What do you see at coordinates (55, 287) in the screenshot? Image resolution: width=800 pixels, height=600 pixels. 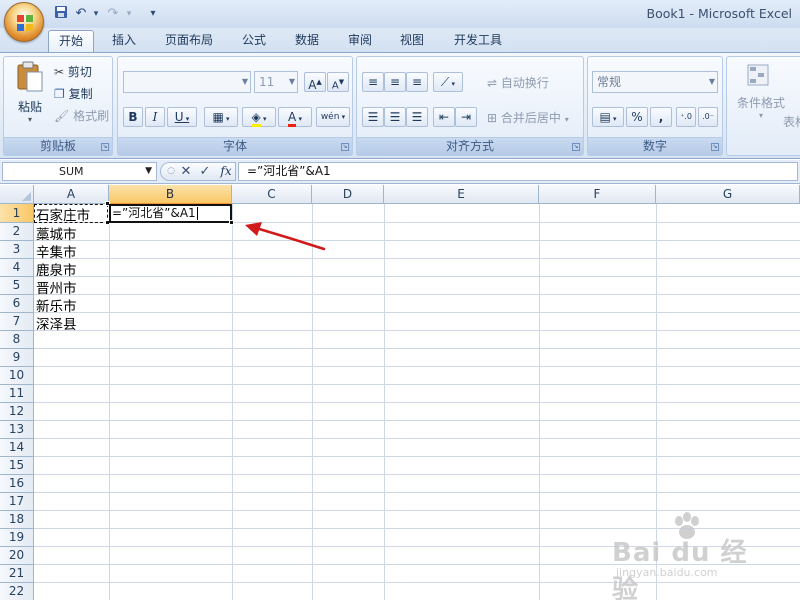 I see `cell-a5: 晋州市` at bounding box center [55, 287].